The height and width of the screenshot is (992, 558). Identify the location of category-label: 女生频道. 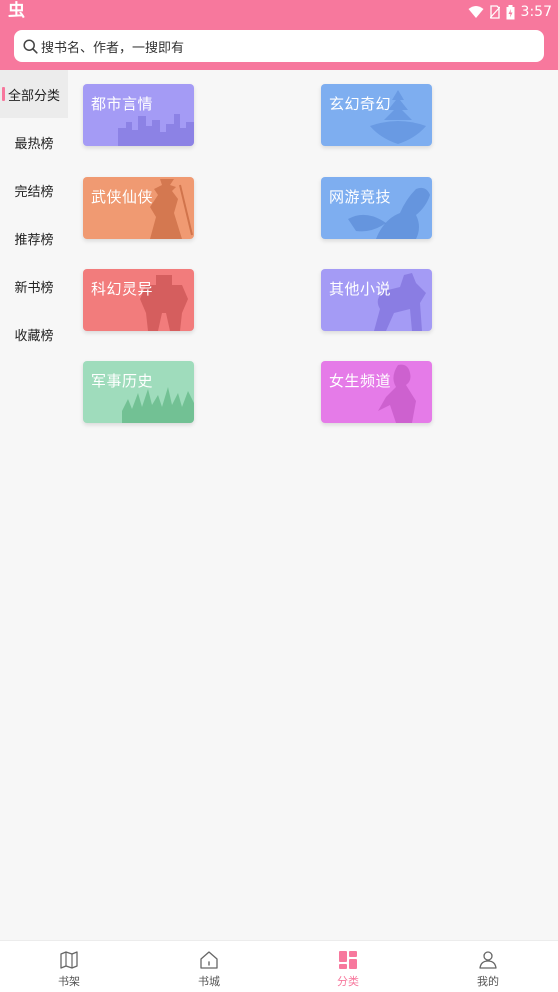
(360, 381).